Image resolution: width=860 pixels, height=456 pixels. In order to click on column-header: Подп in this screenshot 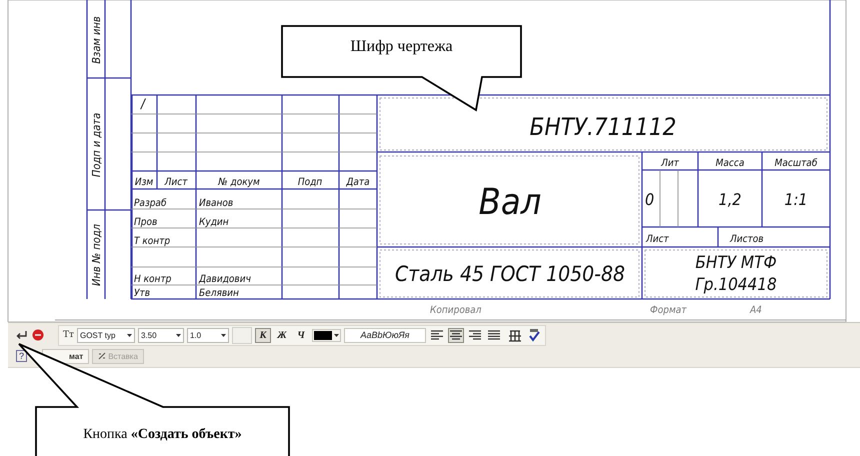, I will do `click(310, 182)`.